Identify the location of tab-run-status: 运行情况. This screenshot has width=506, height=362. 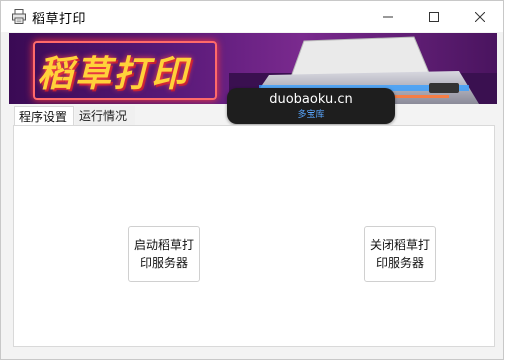
(105, 116).